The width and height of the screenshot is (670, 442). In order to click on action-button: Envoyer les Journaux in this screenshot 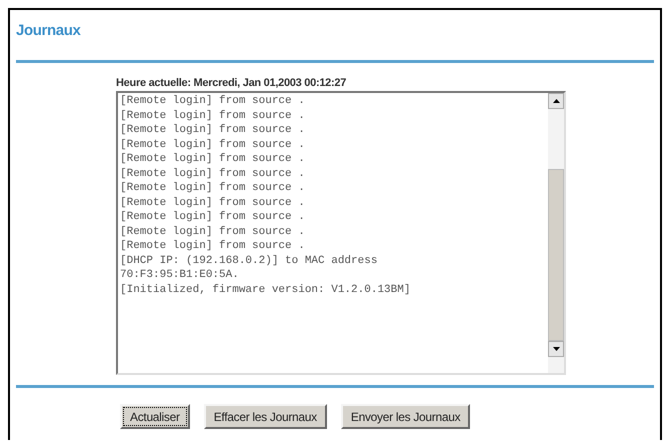, I will do `click(405, 416)`.